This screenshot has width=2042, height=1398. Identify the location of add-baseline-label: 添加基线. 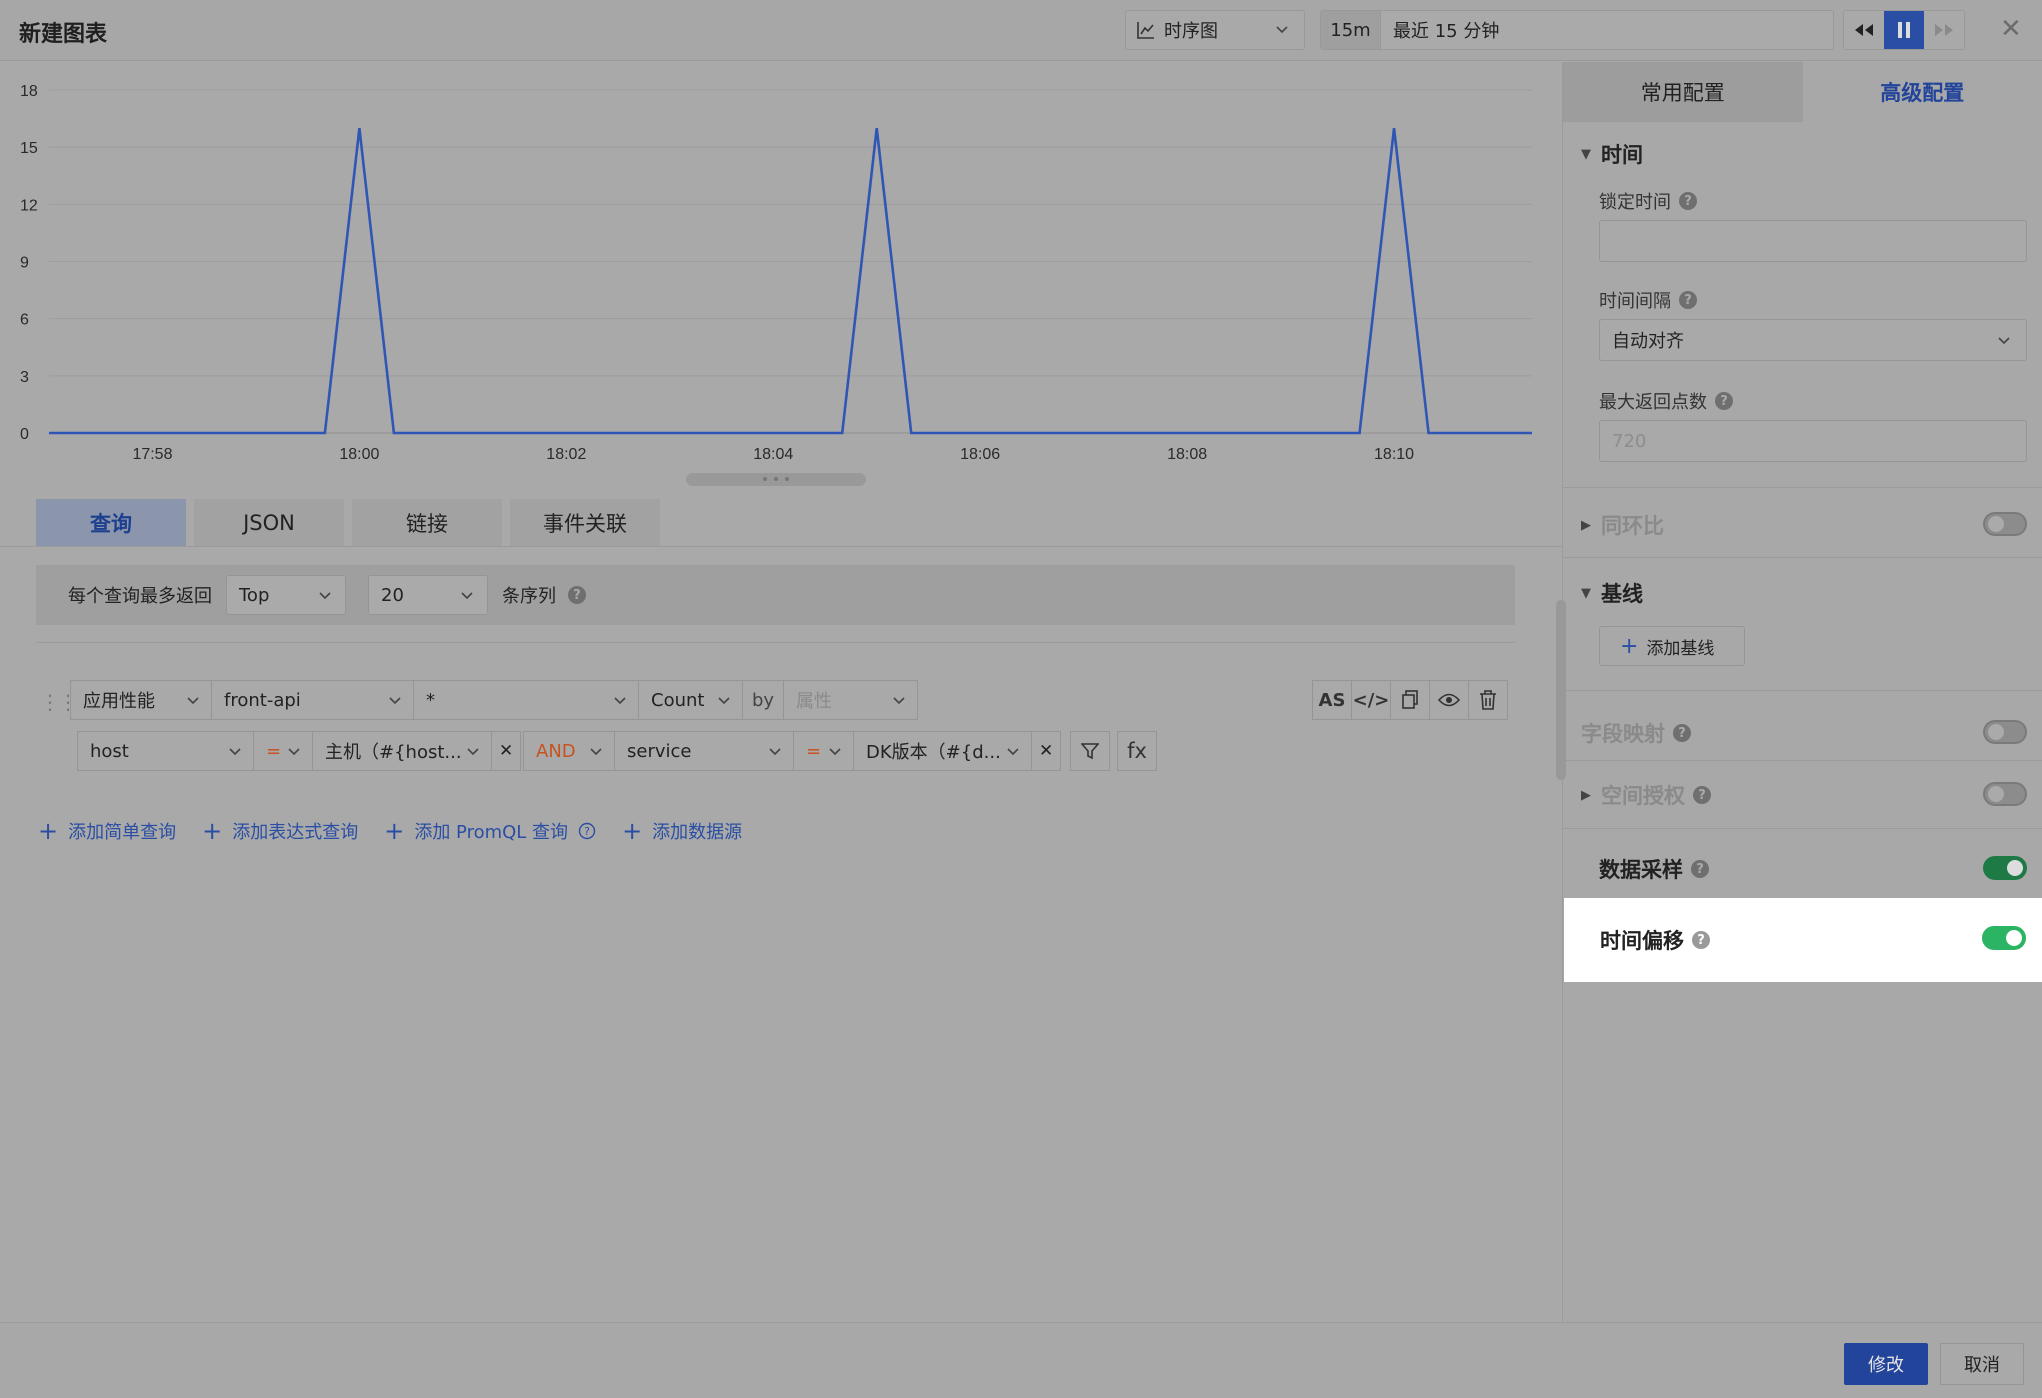
(1680, 648).